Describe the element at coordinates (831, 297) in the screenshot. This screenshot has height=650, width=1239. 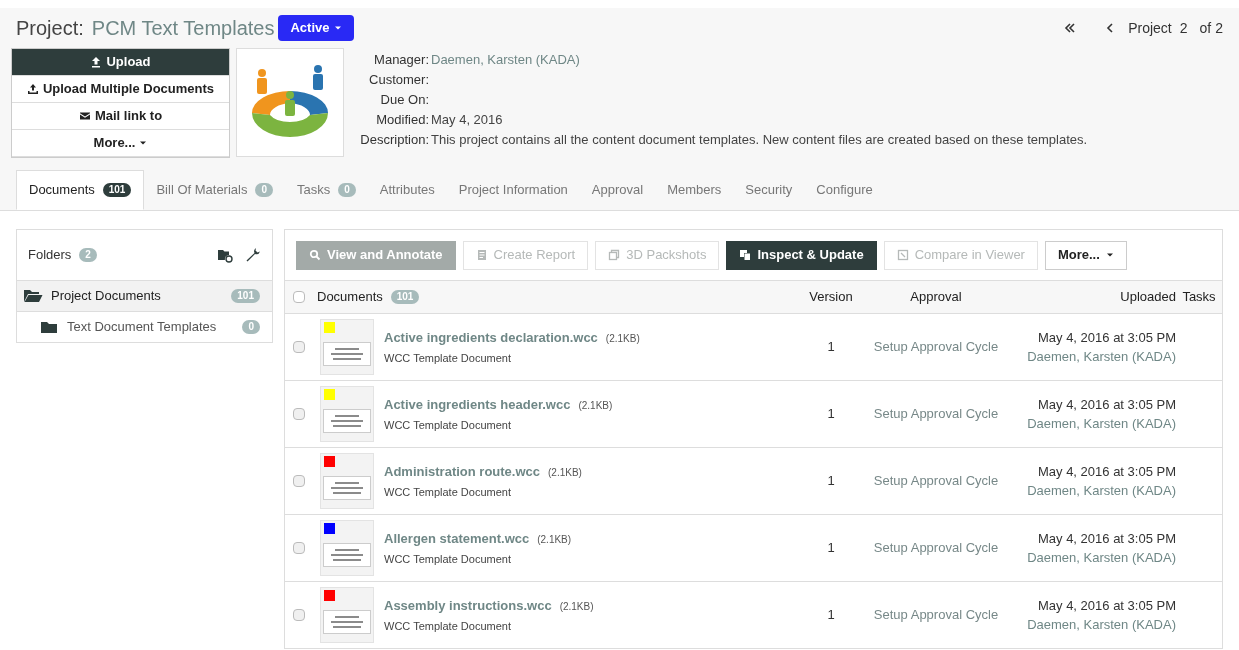
I see `column-header: Version` at that location.